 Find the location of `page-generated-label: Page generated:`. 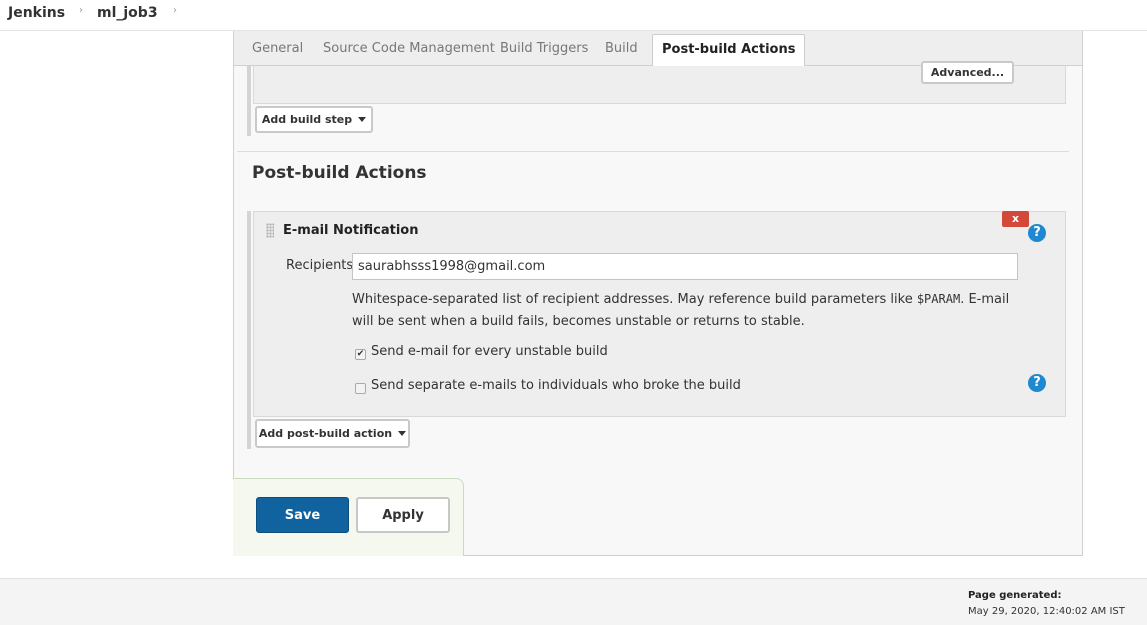

page-generated-label: Page generated: is located at coordinates (1015, 595).